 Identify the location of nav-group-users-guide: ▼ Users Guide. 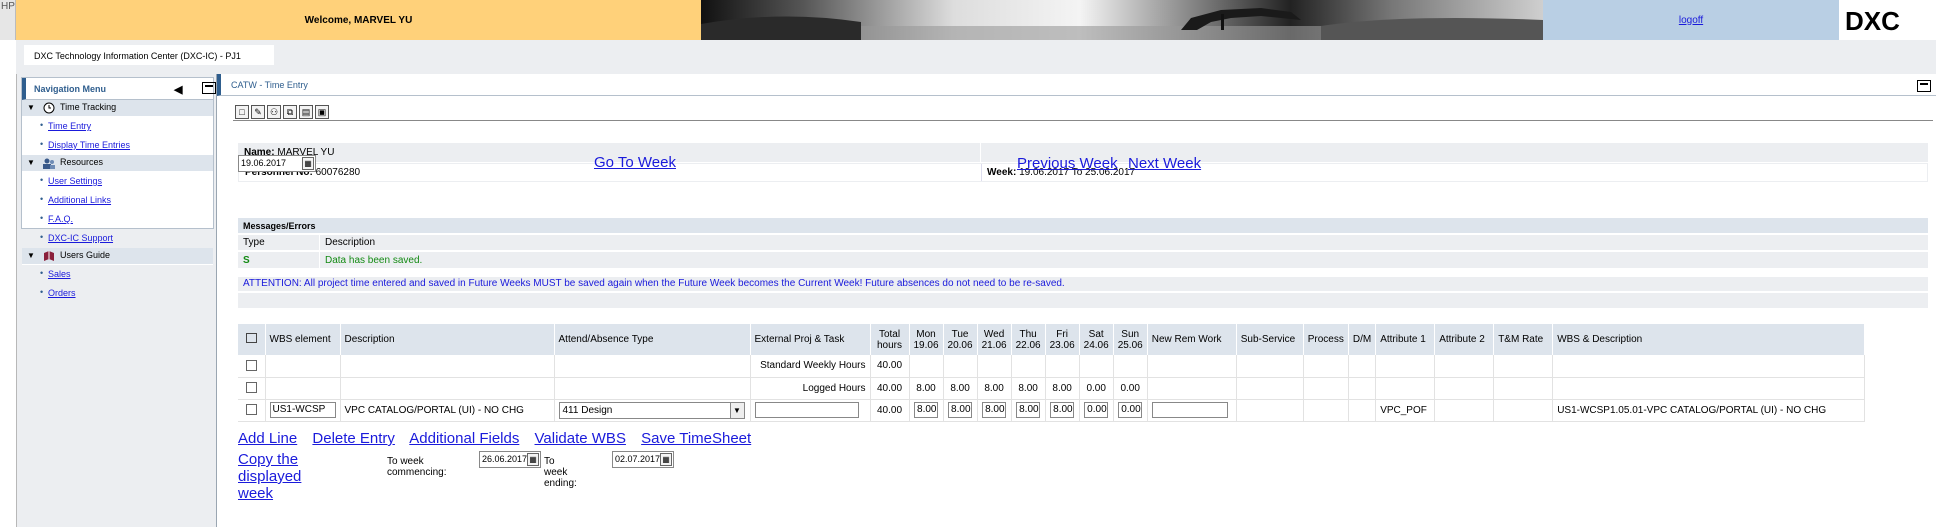
(117, 256).